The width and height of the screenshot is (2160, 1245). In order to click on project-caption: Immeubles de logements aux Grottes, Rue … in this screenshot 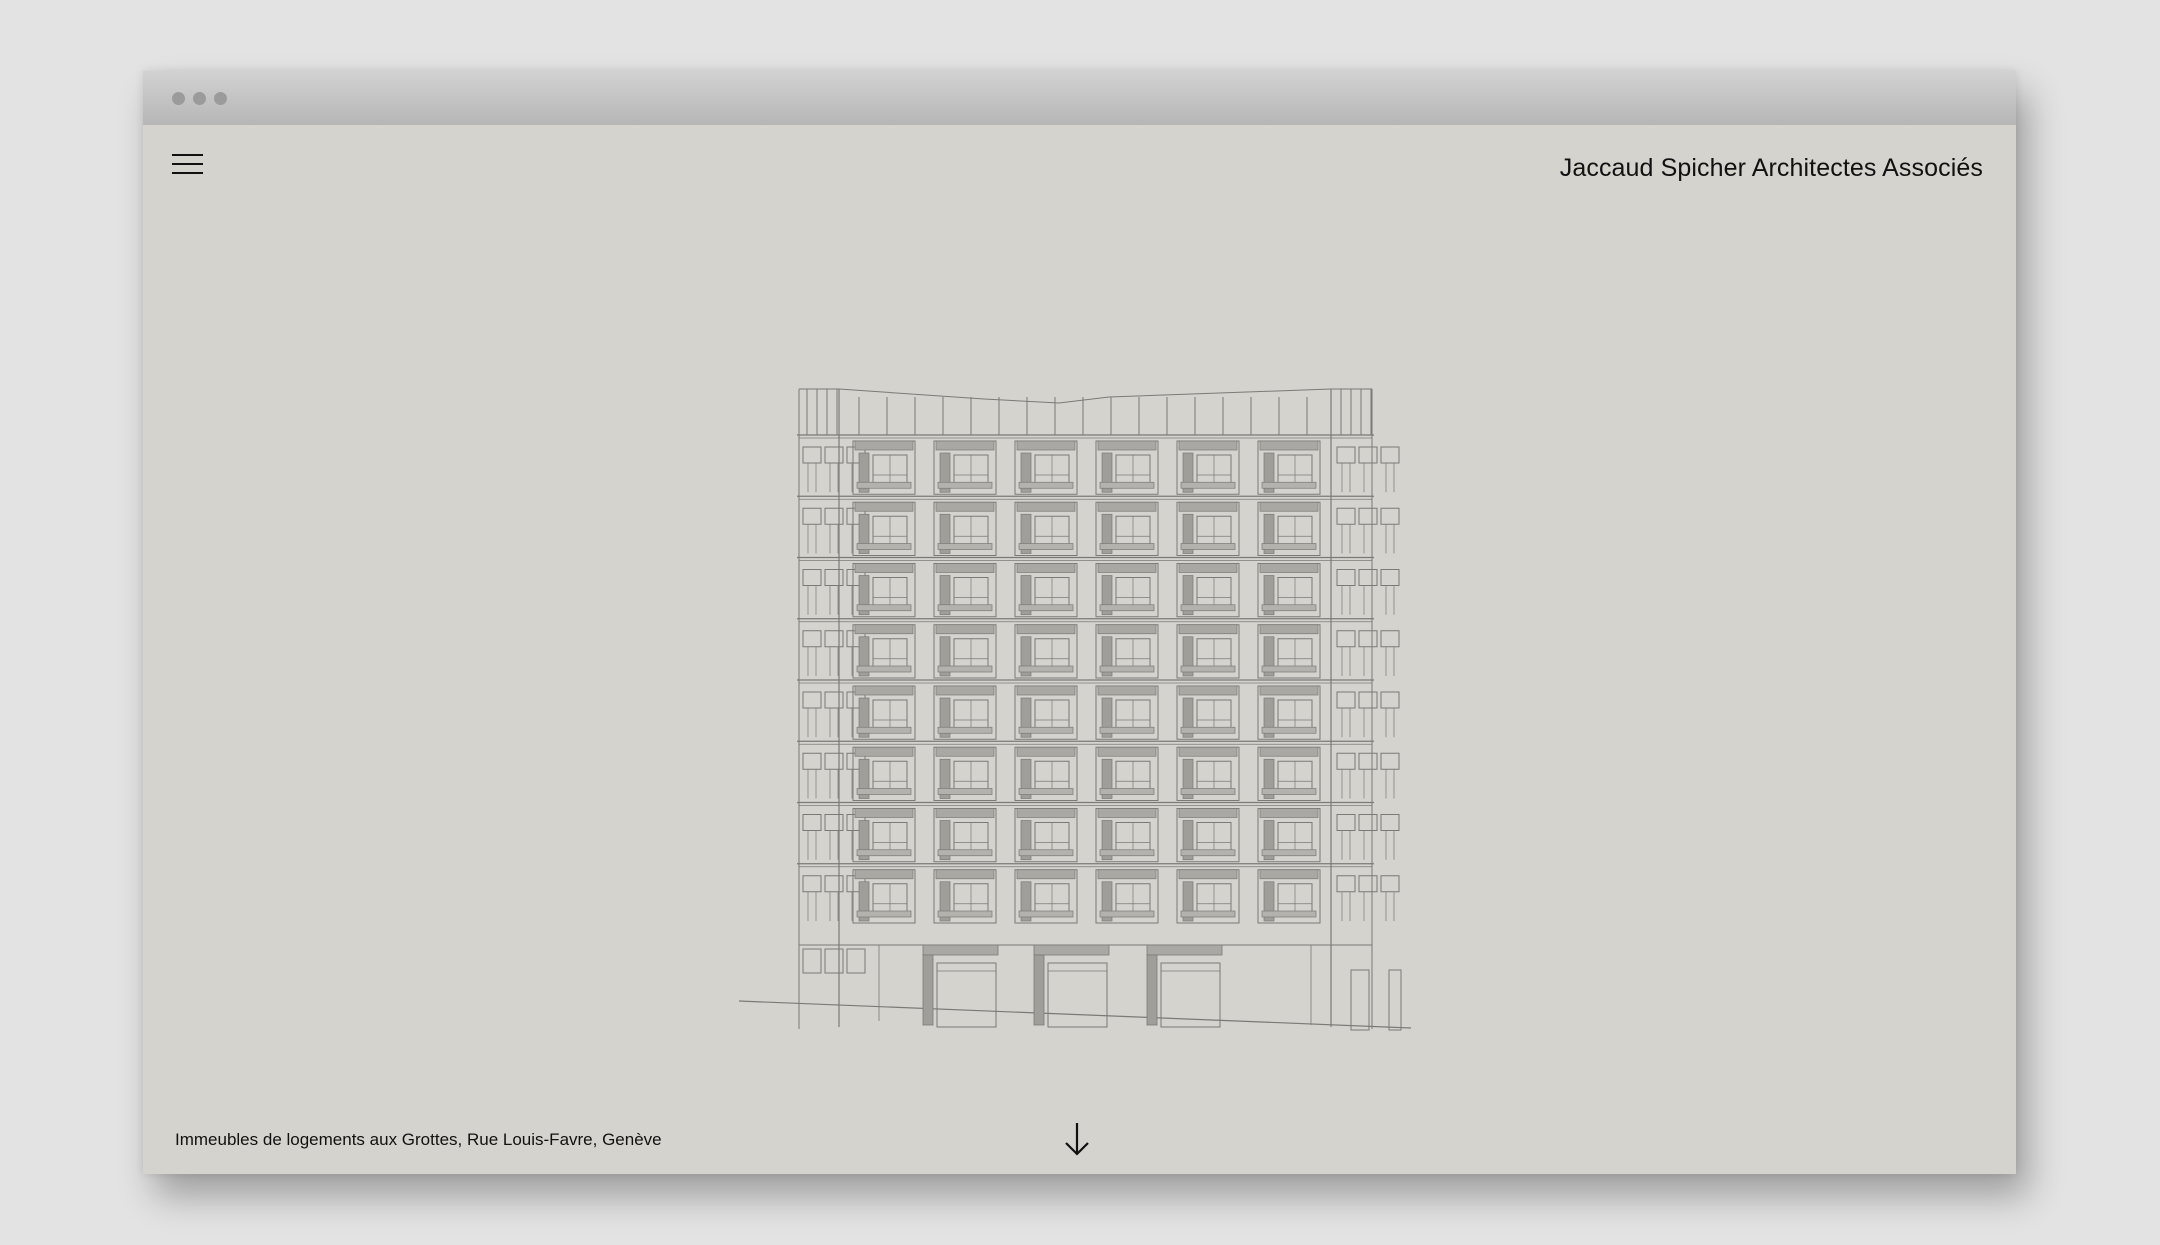, I will do `click(418, 1140)`.